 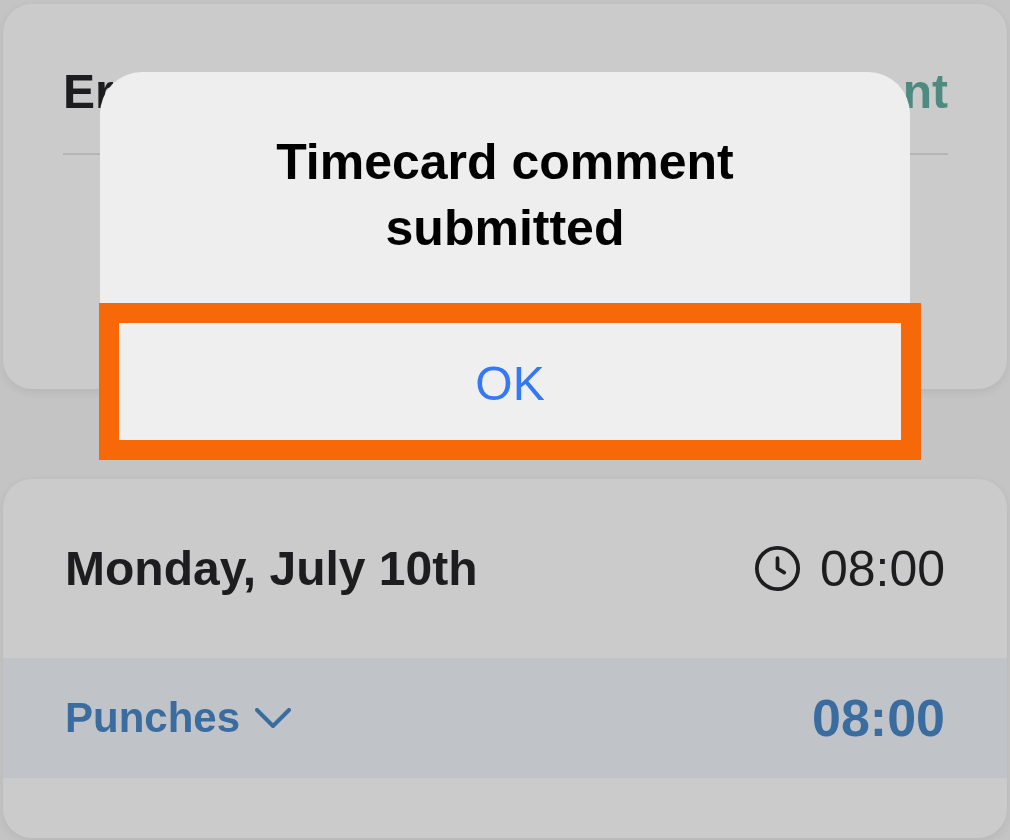 What do you see at coordinates (882, 568) in the screenshot?
I see `hours-total: 08:00` at bounding box center [882, 568].